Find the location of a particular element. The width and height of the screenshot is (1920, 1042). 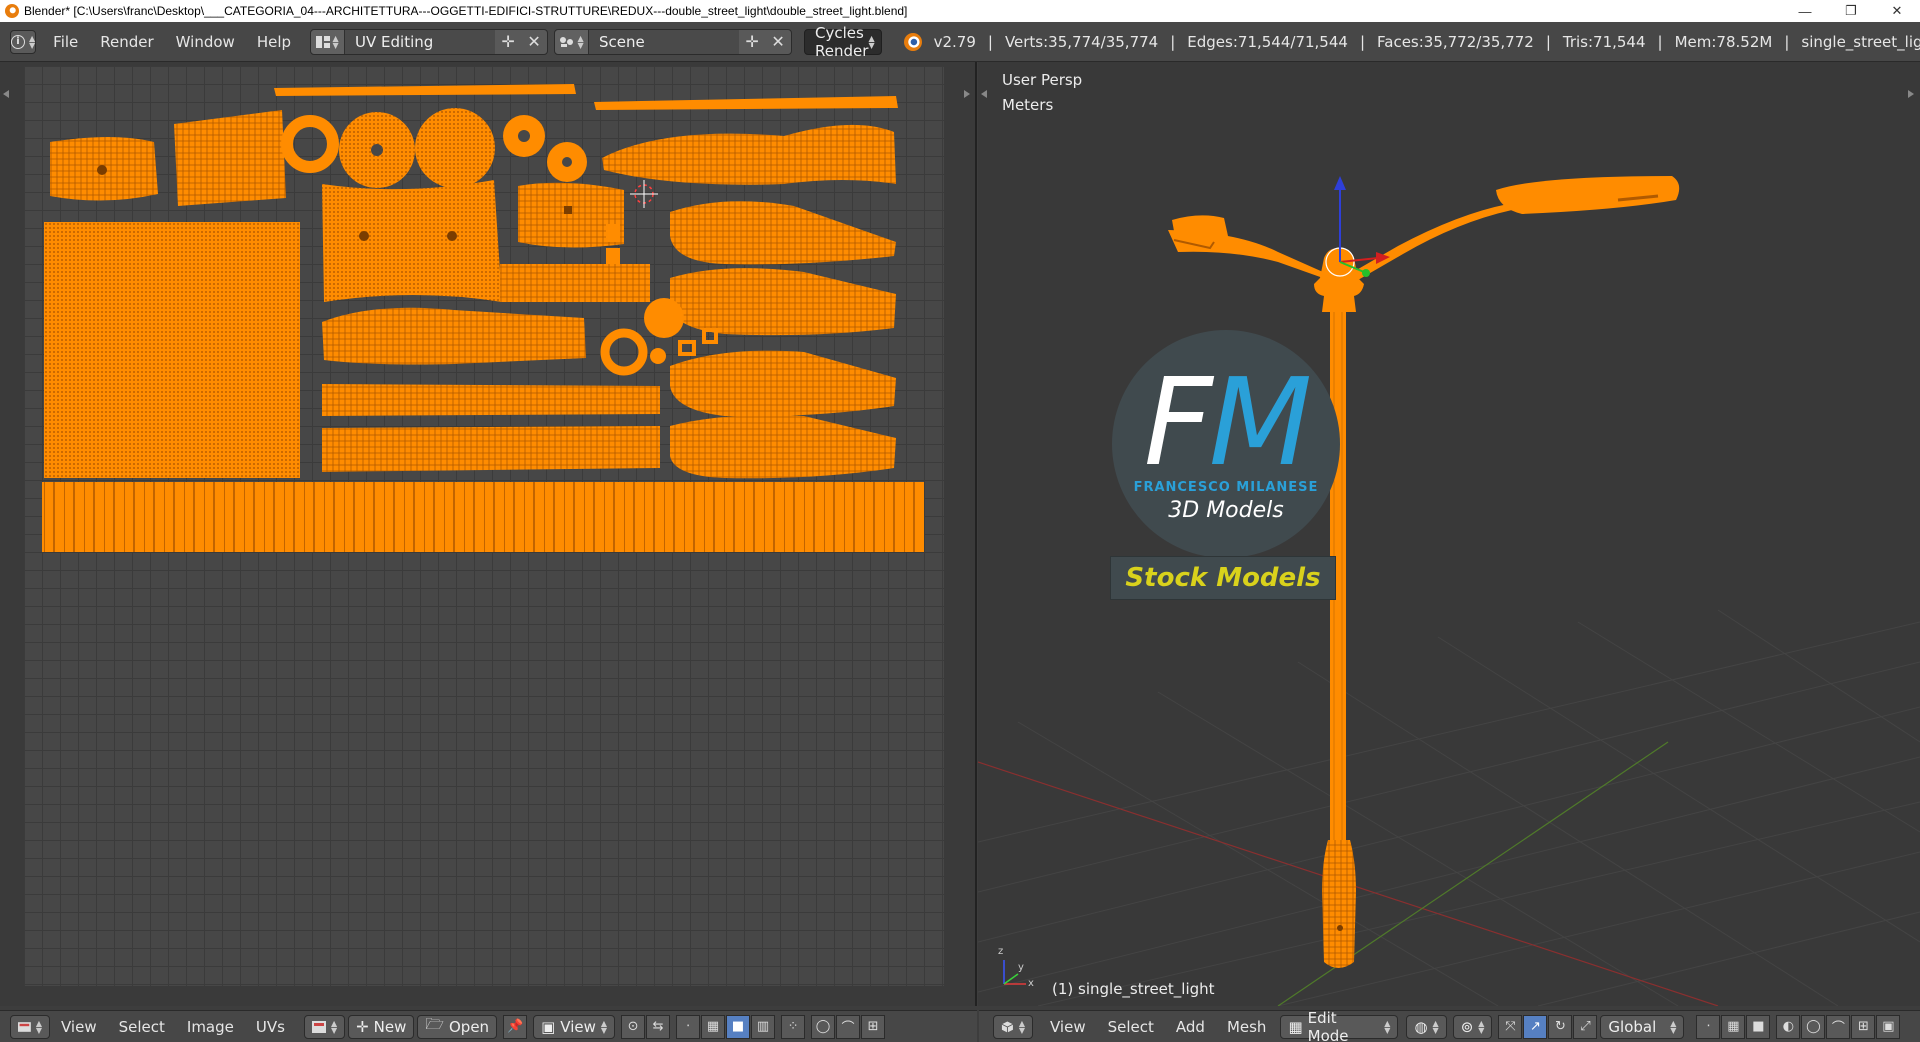

open-image-button: 🗁 Open is located at coordinates (457, 1026).